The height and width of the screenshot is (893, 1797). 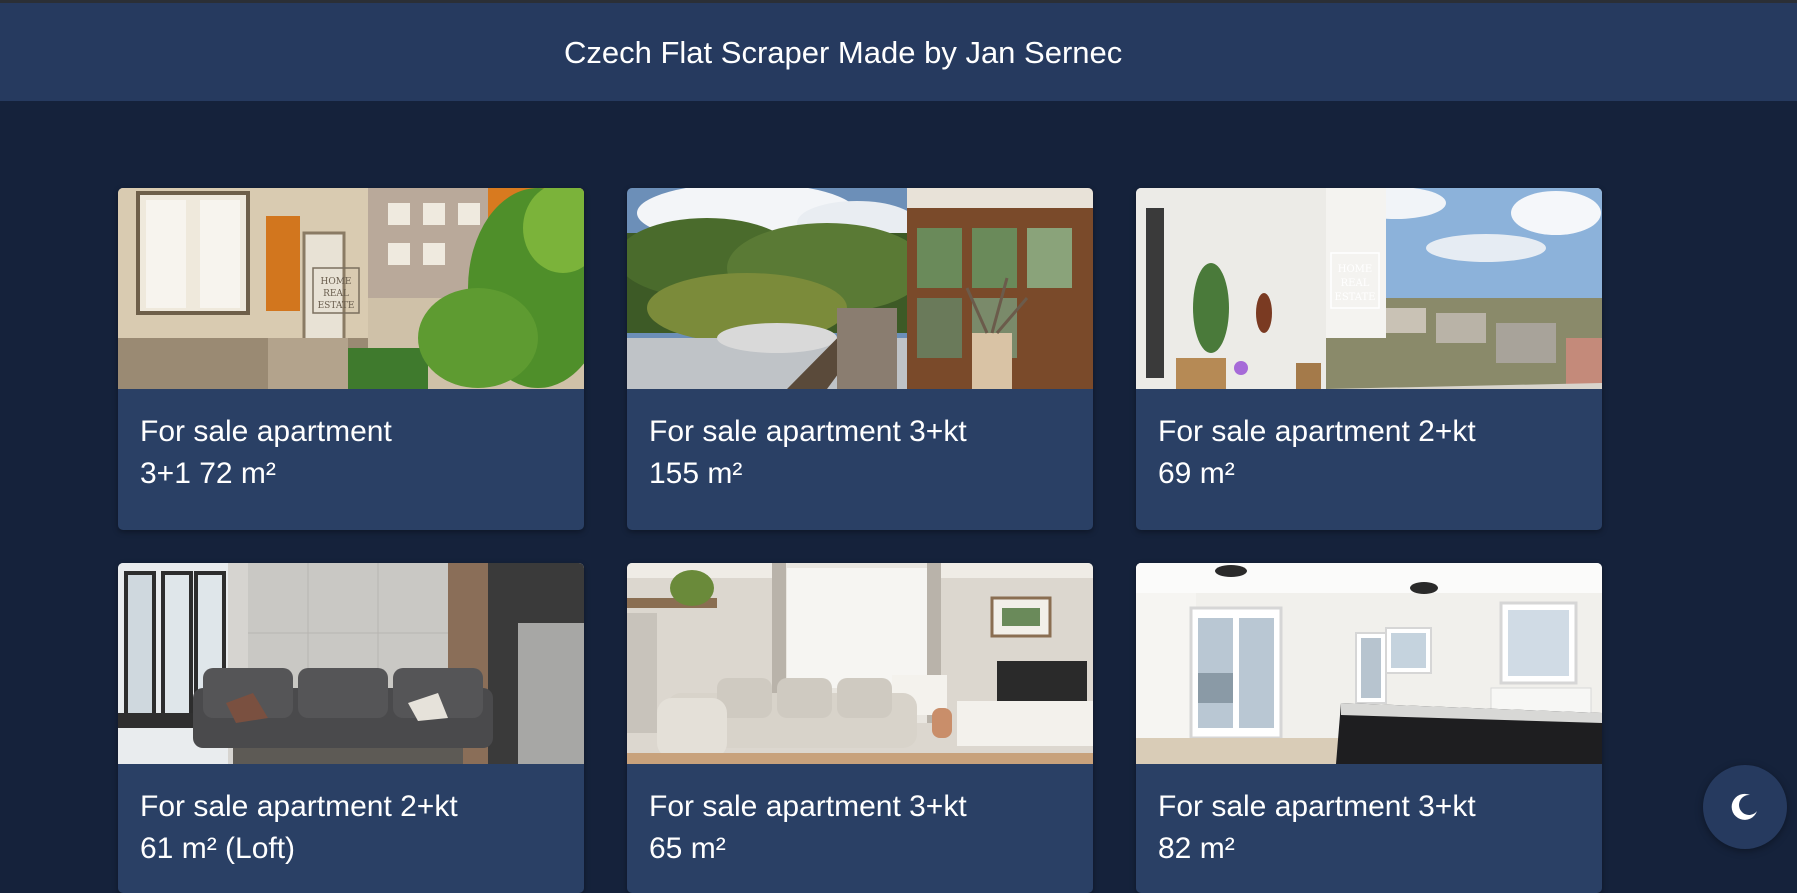 I want to click on listing-card: For sale apartment 3+kt 155 m², so click(x=860, y=359).